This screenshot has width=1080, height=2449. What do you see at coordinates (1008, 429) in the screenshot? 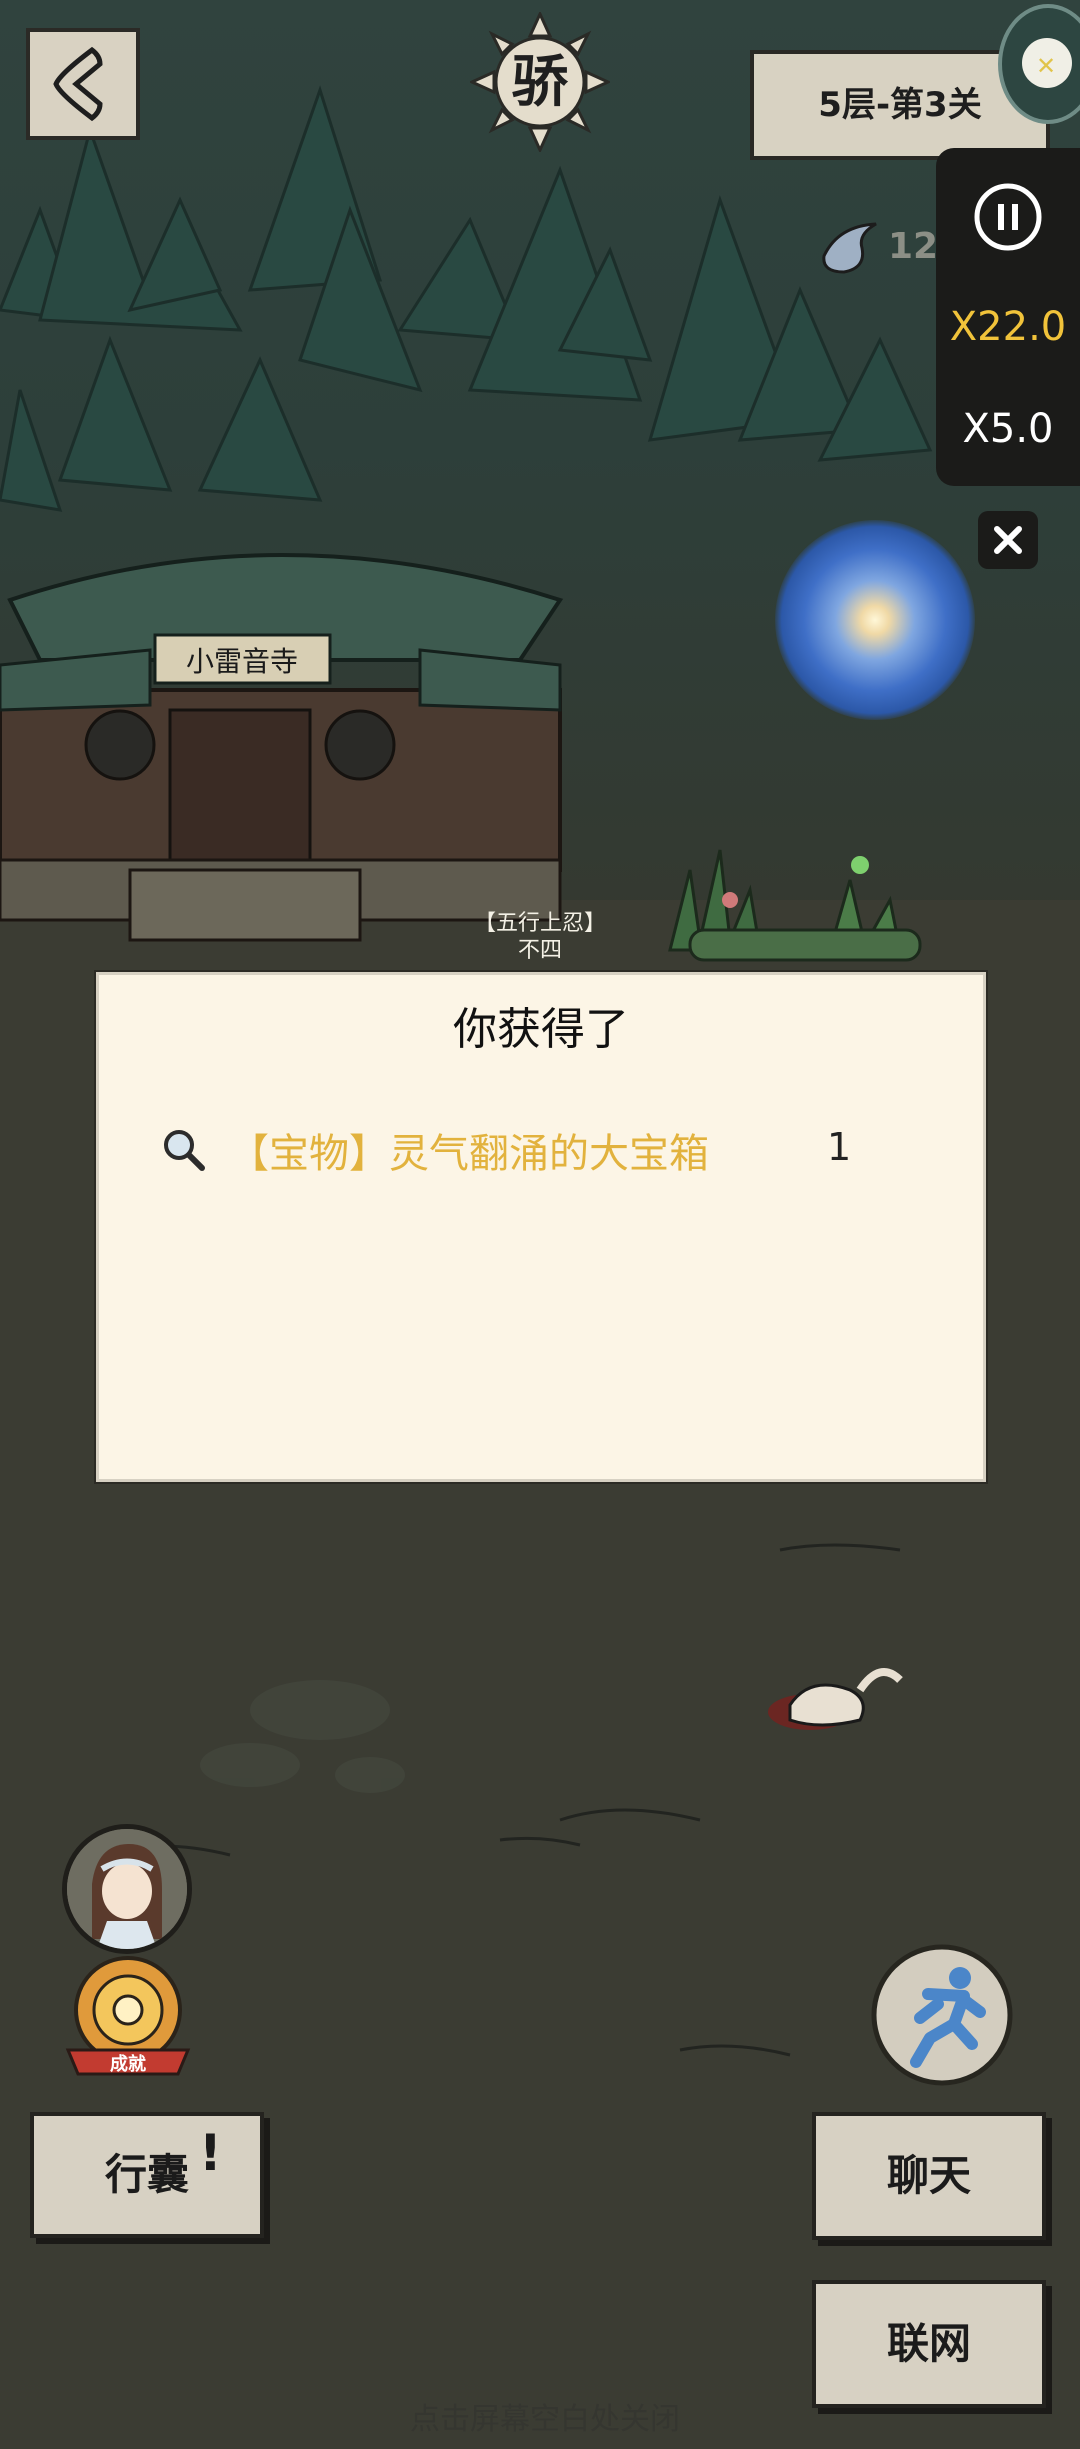
I see `speed-option-normal: X5.0` at bounding box center [1008, 429].